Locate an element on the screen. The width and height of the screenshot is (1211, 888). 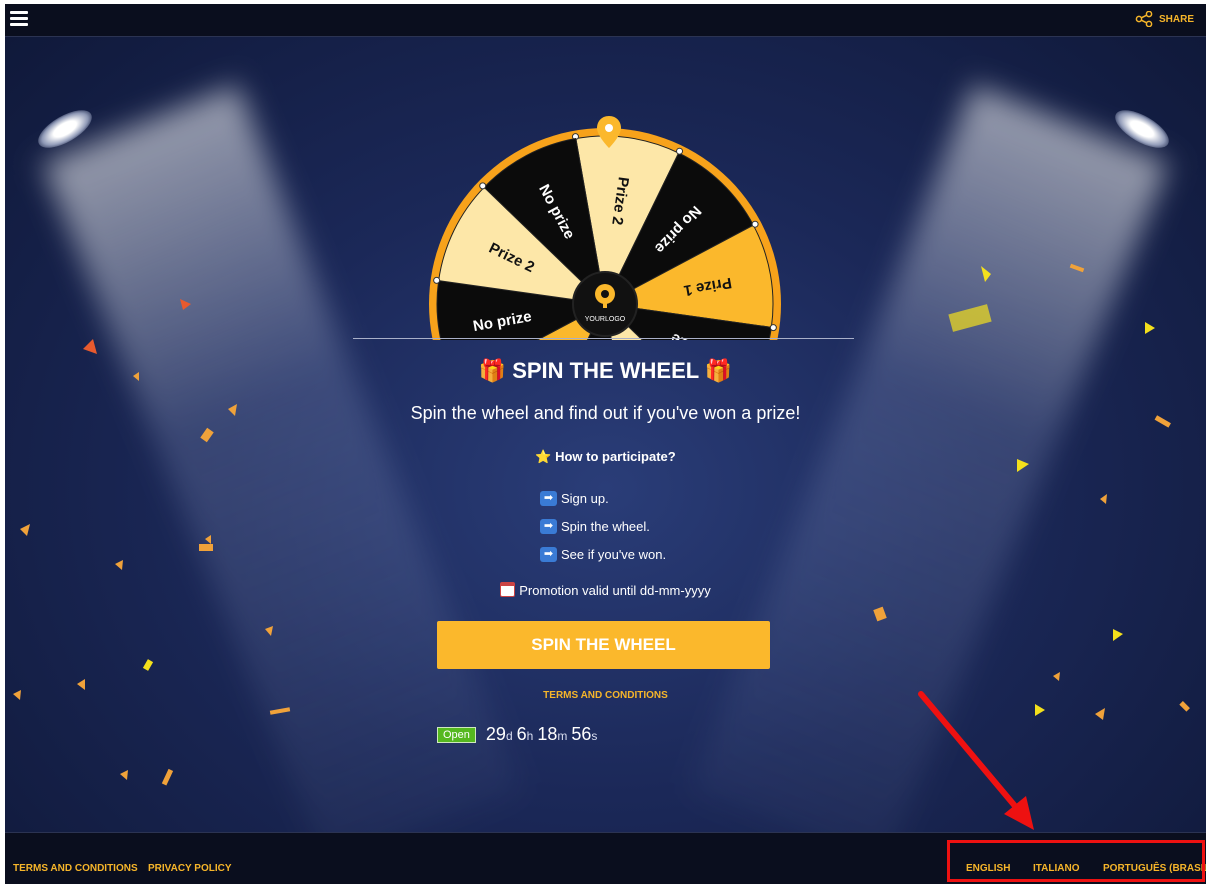
spin-wheel-button: SPIN THE WHEEL is located at coordinates (603, 645).